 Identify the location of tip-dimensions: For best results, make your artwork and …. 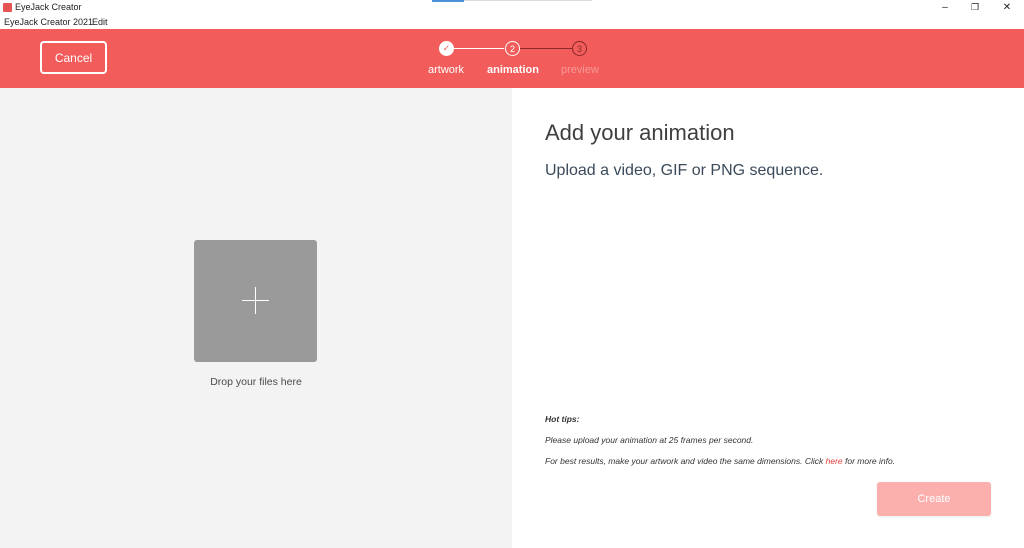
(720, 461).